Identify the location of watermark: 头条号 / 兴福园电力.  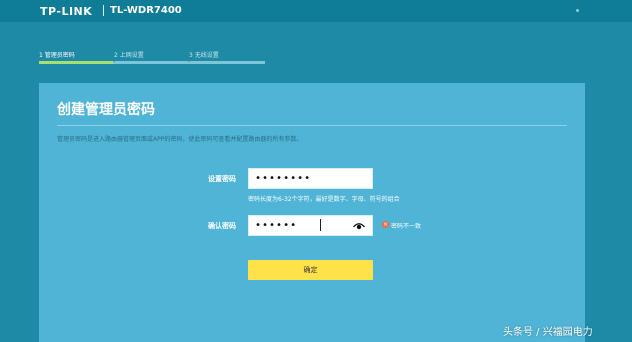
(548, 332).